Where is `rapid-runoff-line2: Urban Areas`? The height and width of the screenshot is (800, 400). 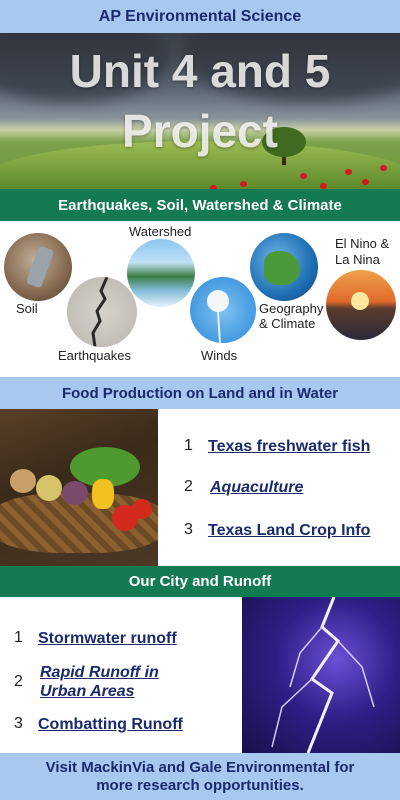
rapid-runoff-line2: Urban Areas is located at coordinates (87, 691).